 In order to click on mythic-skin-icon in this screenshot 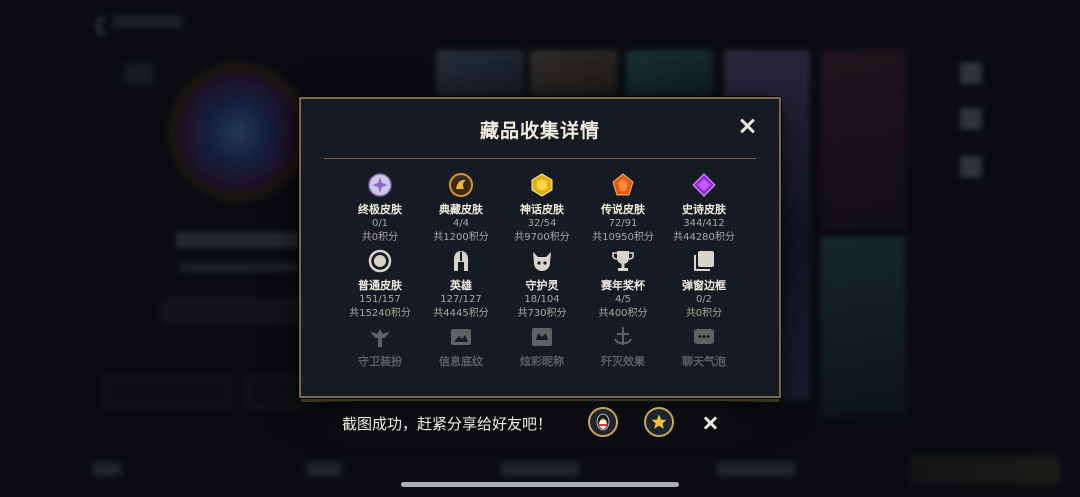, I will do `click(542, 185)`.